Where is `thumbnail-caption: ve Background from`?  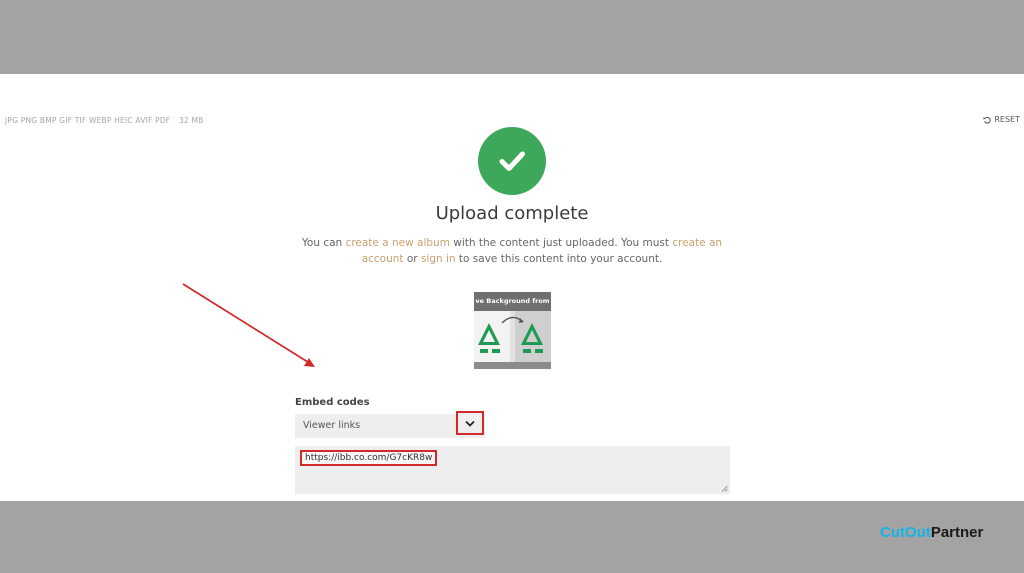
thumbnail-caption: ve Background from is located at coordinates (512, 301).